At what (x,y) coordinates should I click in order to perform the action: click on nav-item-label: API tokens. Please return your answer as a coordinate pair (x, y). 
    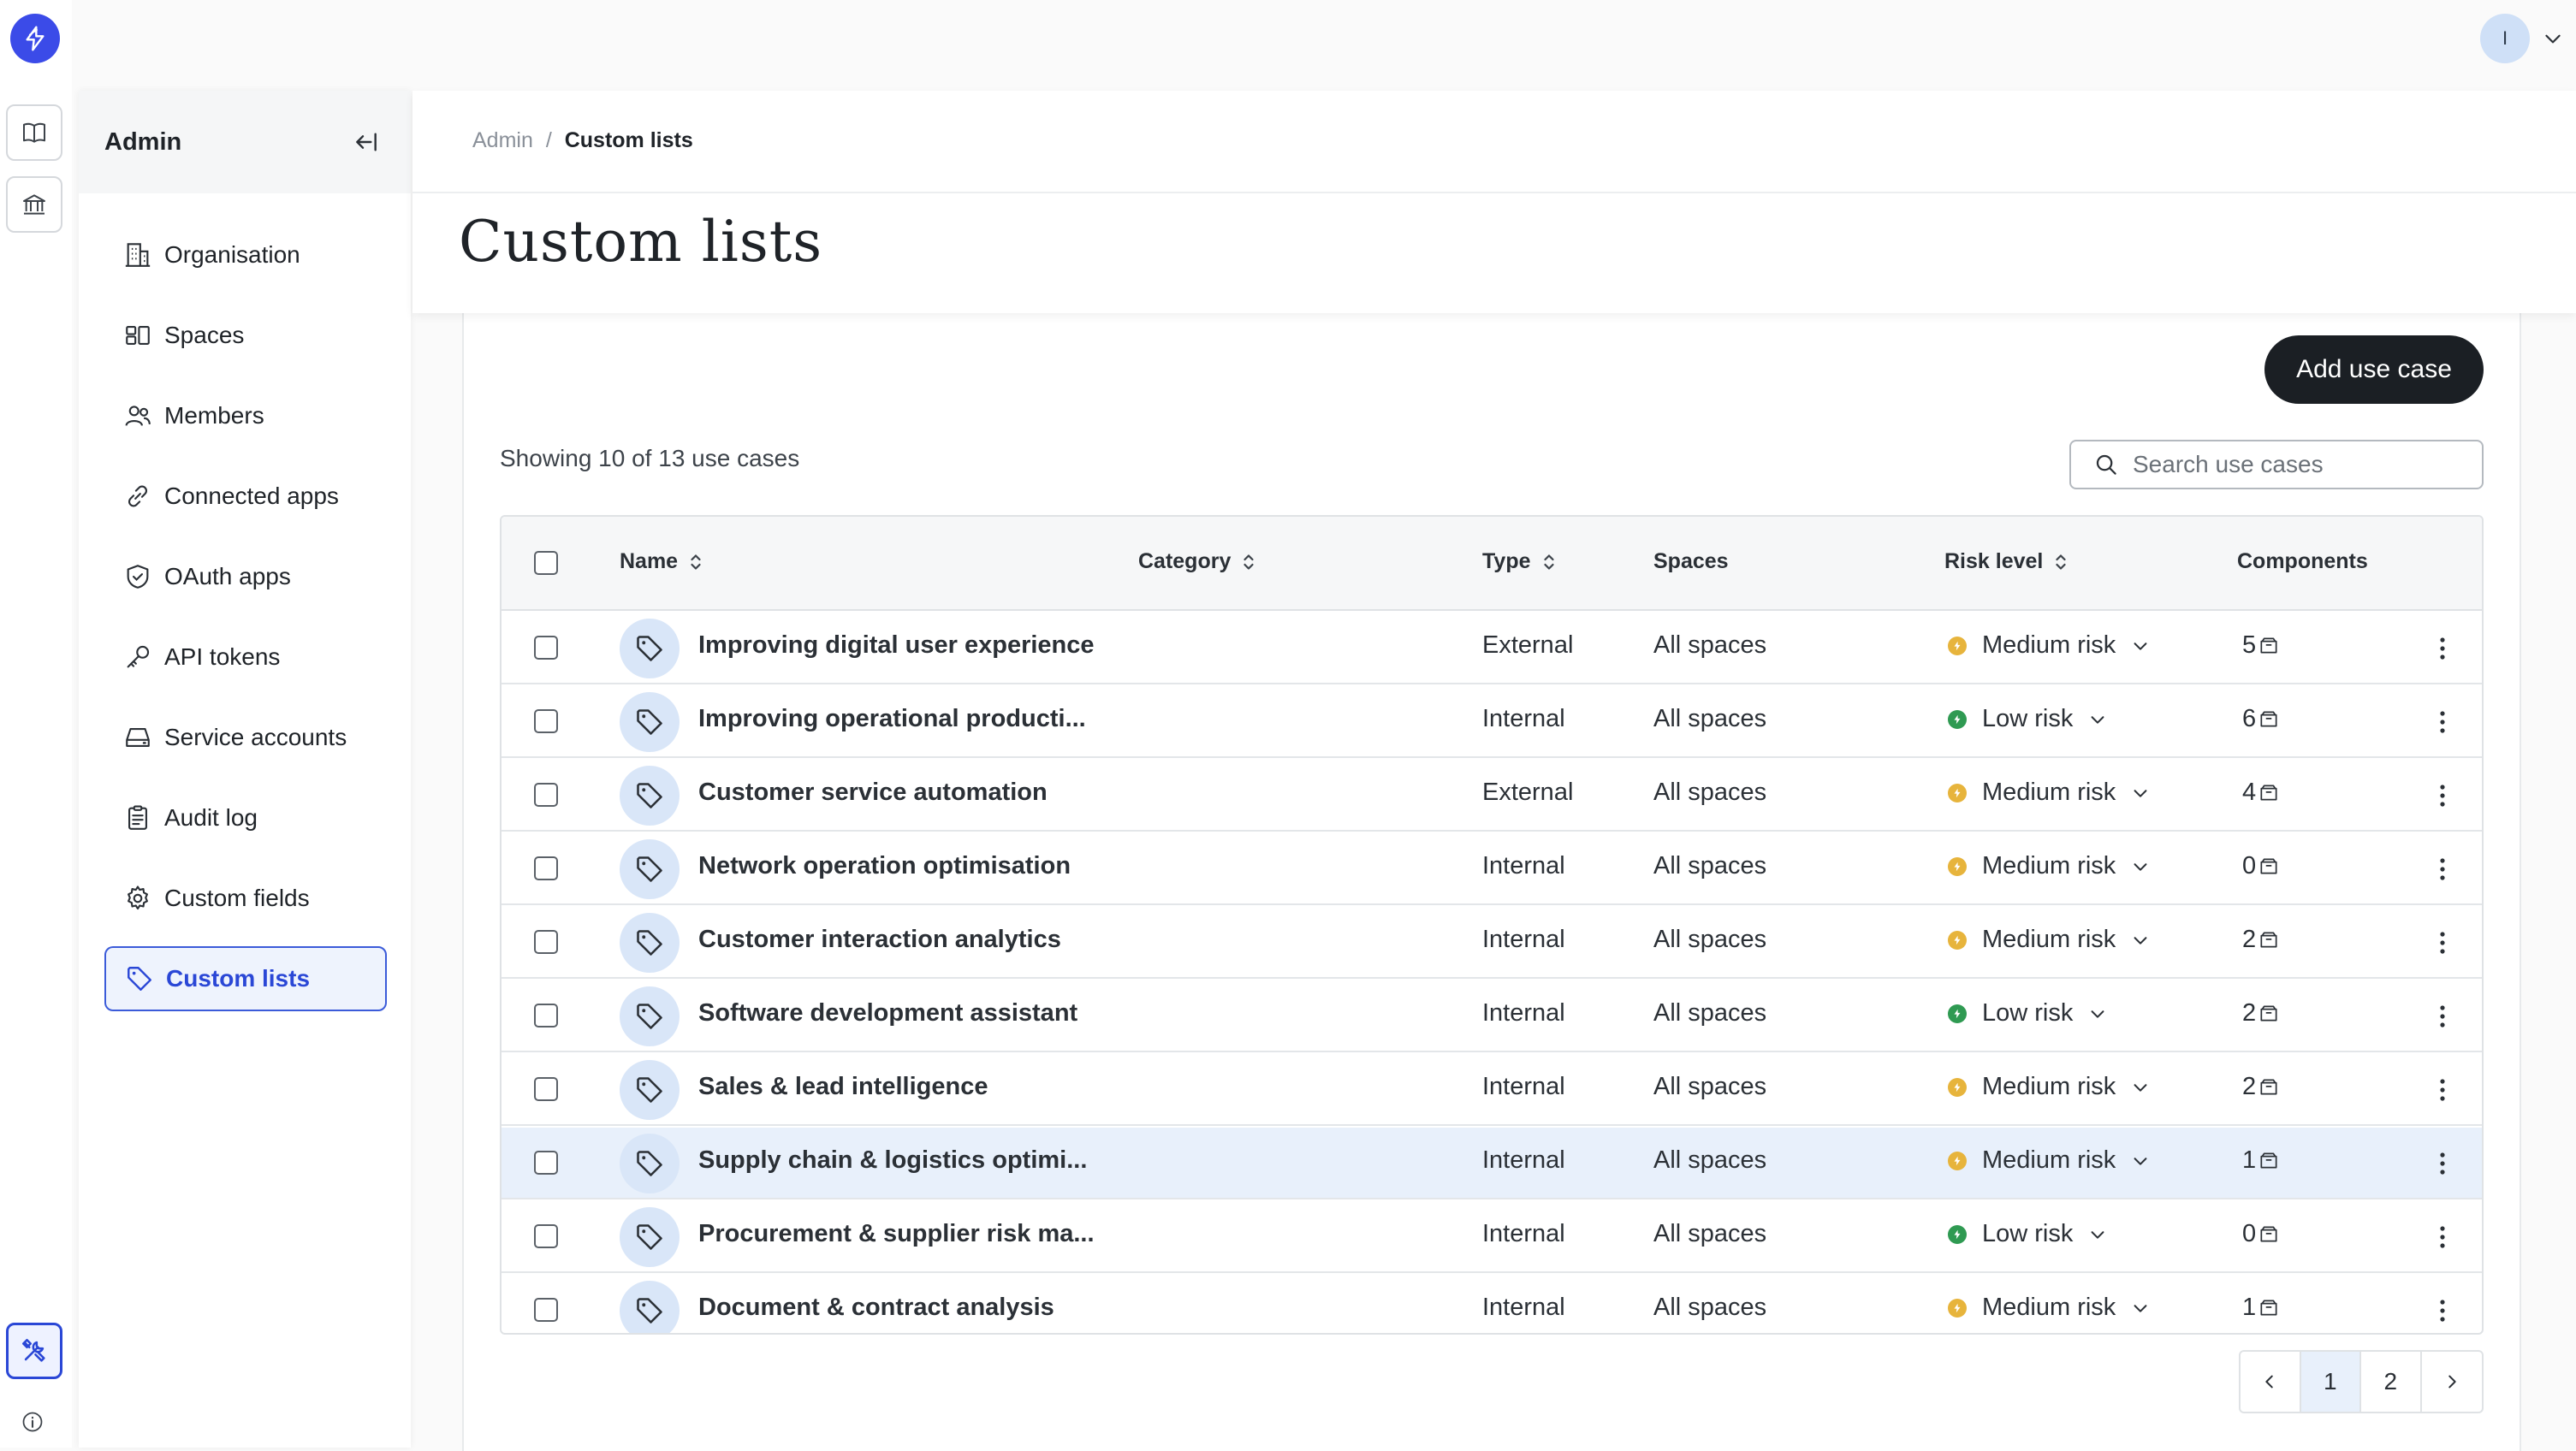
    Looking at the image, I should click on (222, 656).